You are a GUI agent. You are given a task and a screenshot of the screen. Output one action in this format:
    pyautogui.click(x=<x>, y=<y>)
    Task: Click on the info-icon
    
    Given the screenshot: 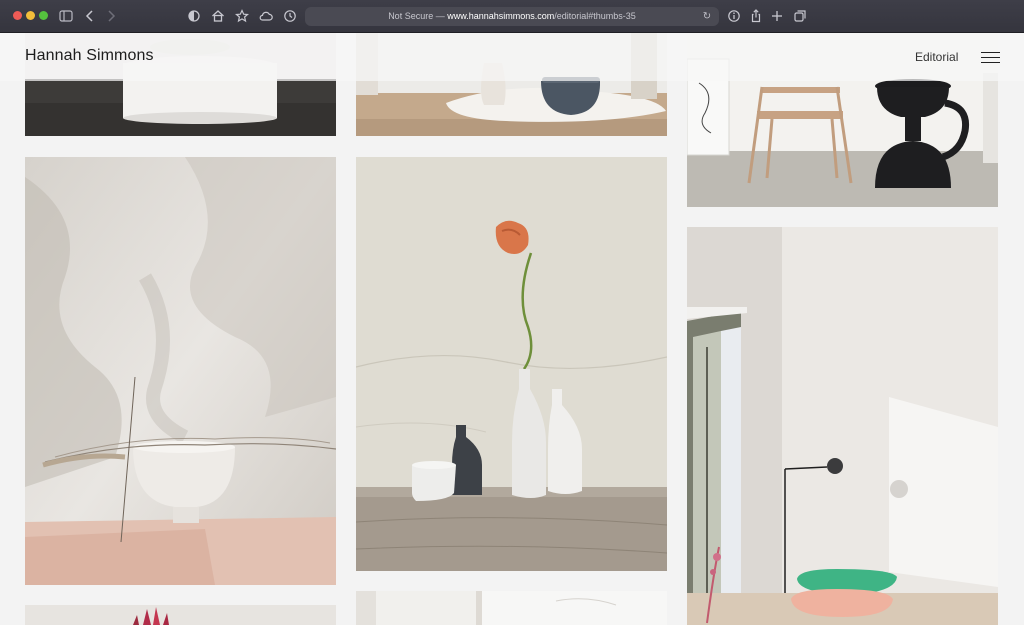 What is the action you would take?
    pyautogui.click(x=734, y=16)
    